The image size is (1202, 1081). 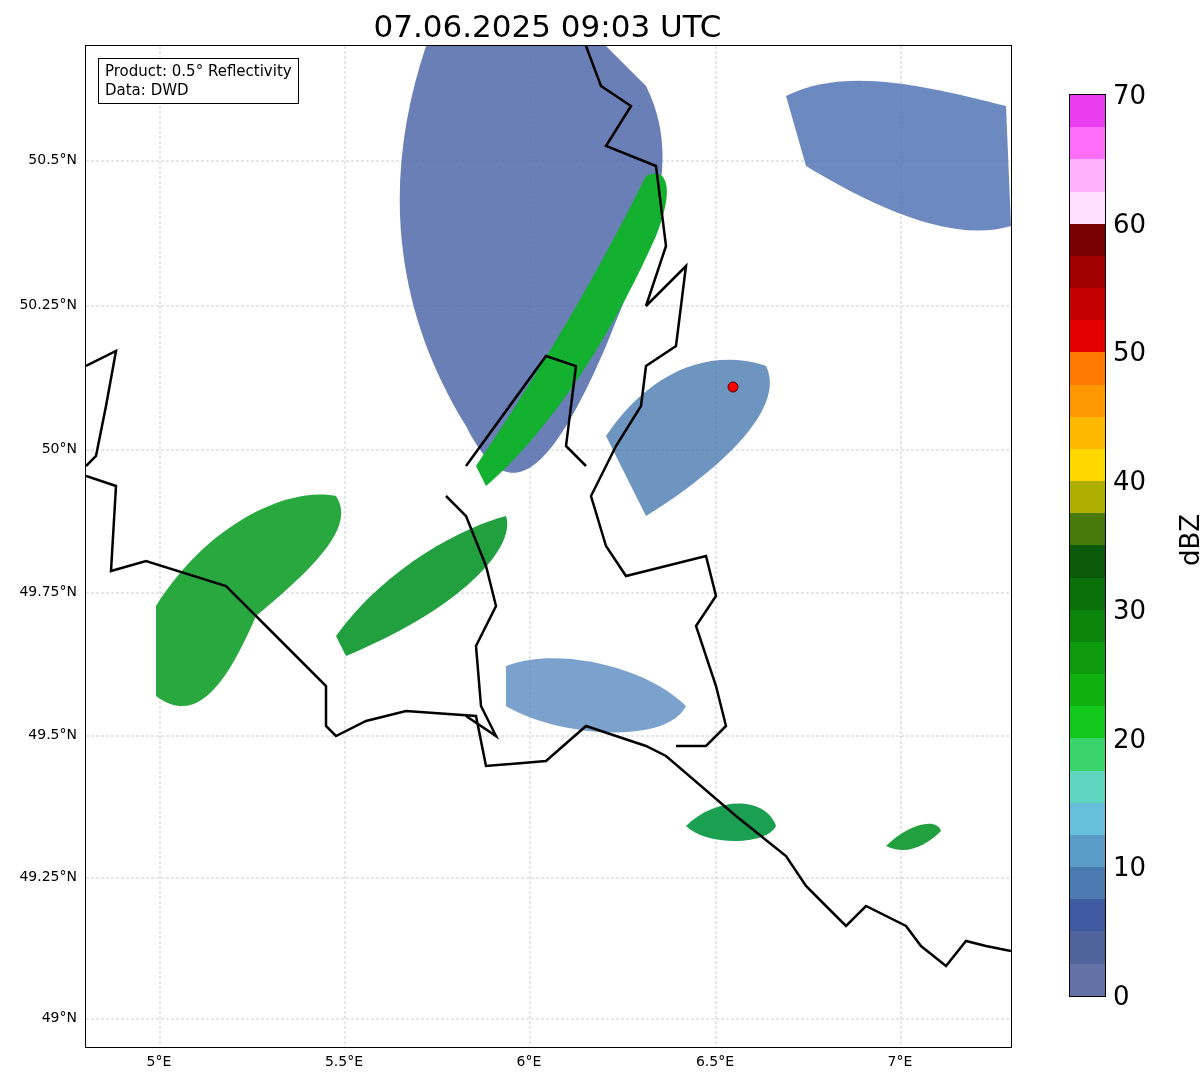 I want to click on colorbar-tick-label: 10, so click(x=1130, y=867).